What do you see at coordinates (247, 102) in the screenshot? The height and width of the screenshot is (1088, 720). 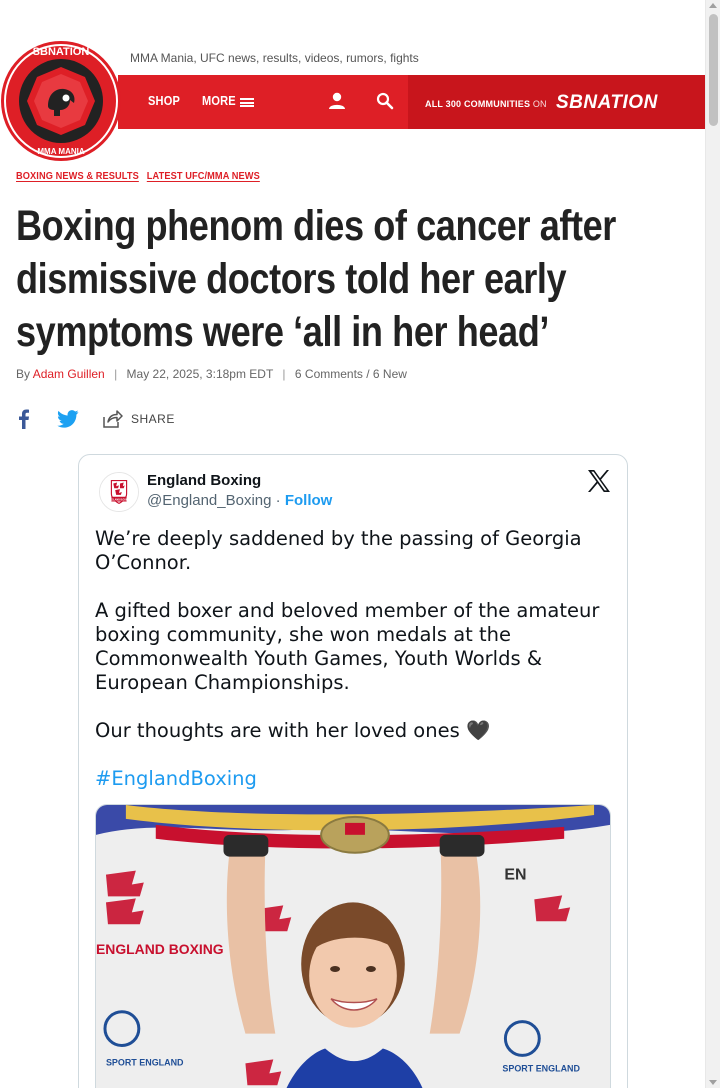 I see `hamburger-icon` at bounding box center [247, 102].